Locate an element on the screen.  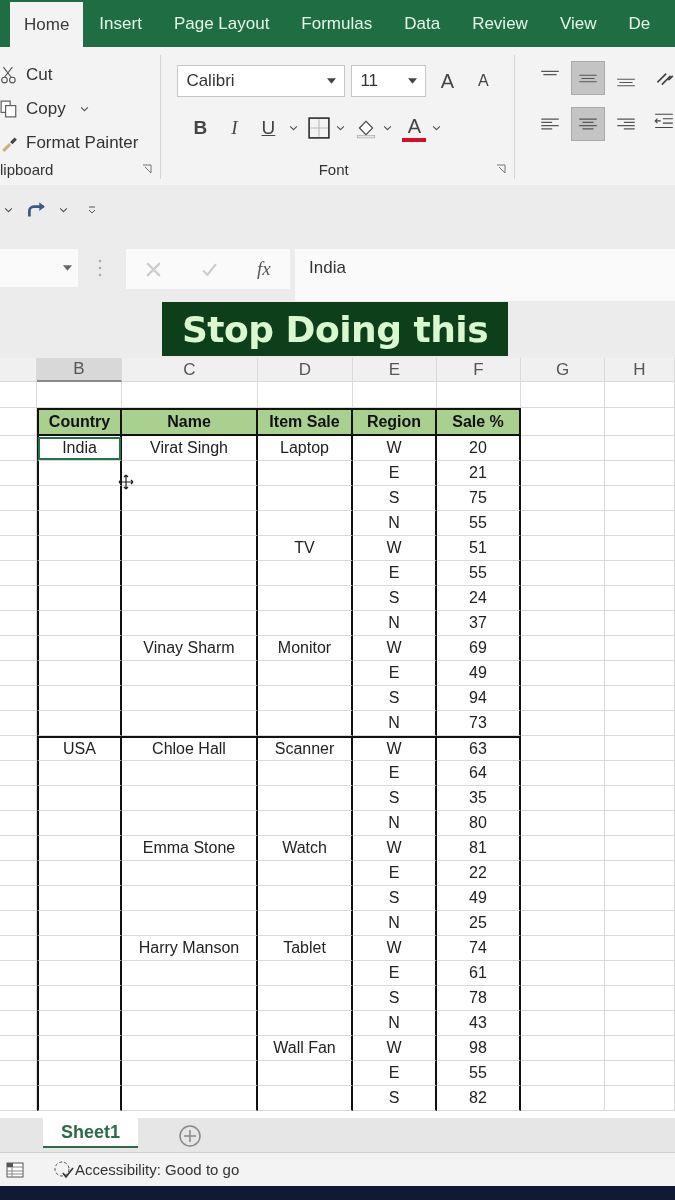
name-box is located at coordinates (39, 268).